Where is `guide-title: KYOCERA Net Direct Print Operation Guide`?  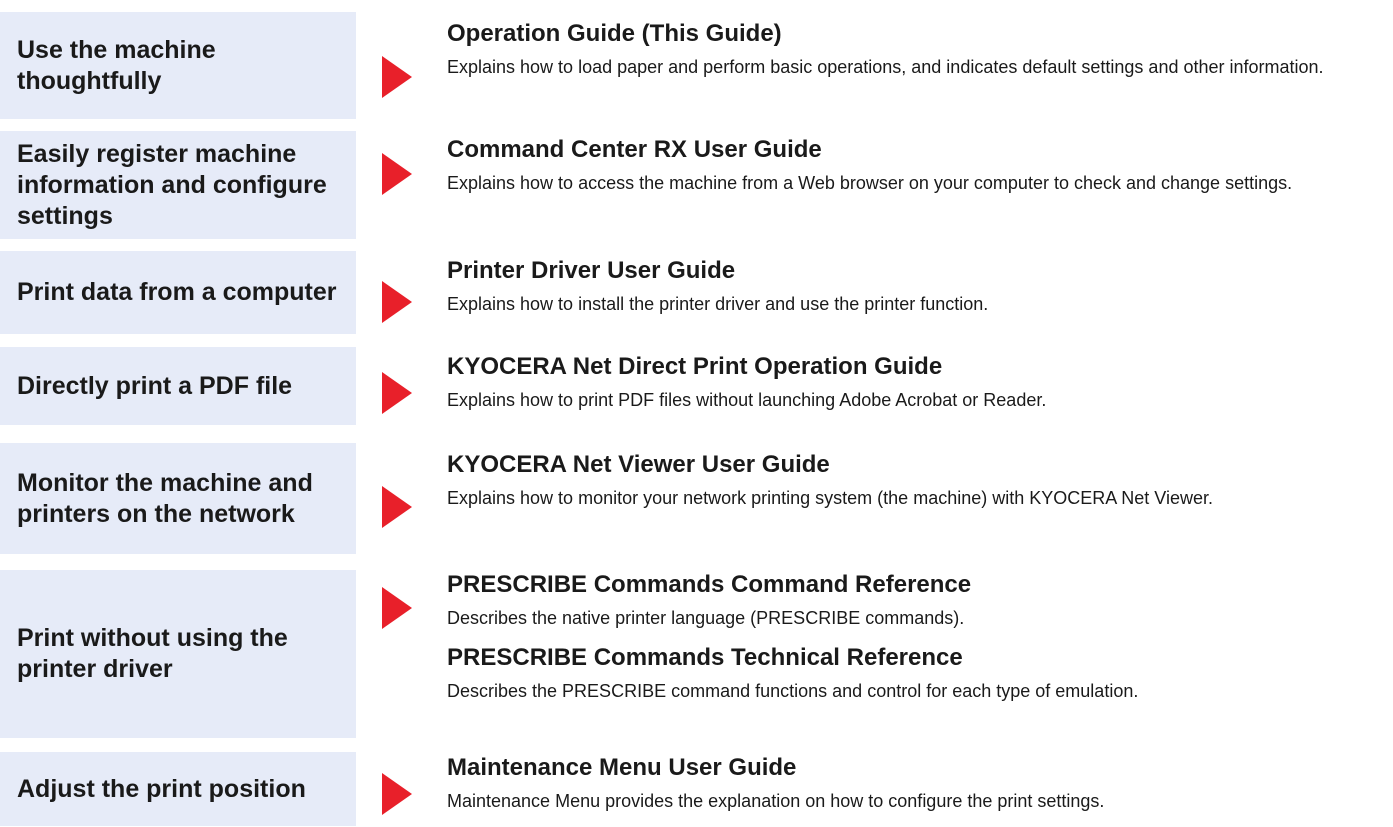
guide-title: KYOCERA Net Direct Print Operation Guide is located at coordinates (695, 366).